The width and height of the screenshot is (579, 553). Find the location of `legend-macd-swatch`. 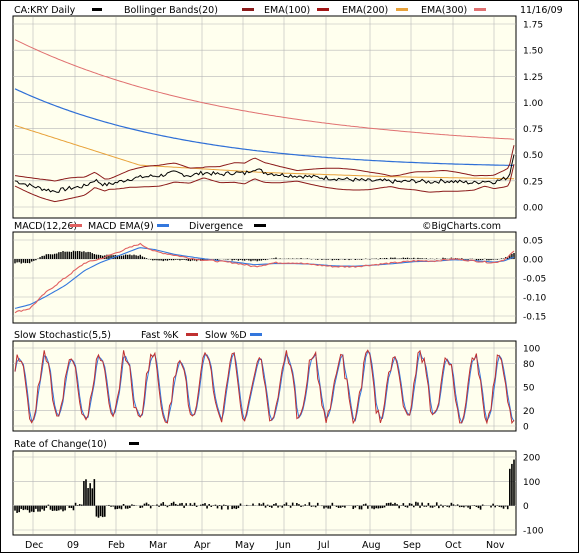

legend-macd-swatch is located at coordinates (76, 225).